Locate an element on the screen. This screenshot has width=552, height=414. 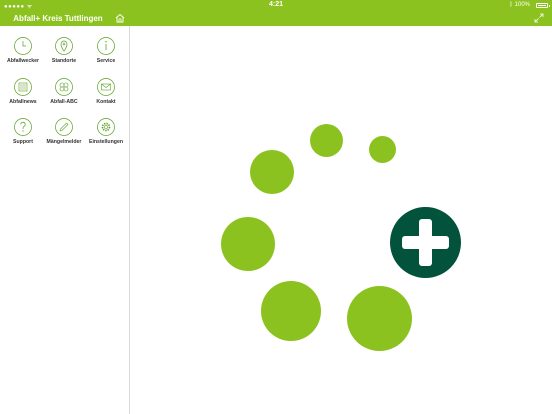
info-icon is located at coordinates (106, 46).